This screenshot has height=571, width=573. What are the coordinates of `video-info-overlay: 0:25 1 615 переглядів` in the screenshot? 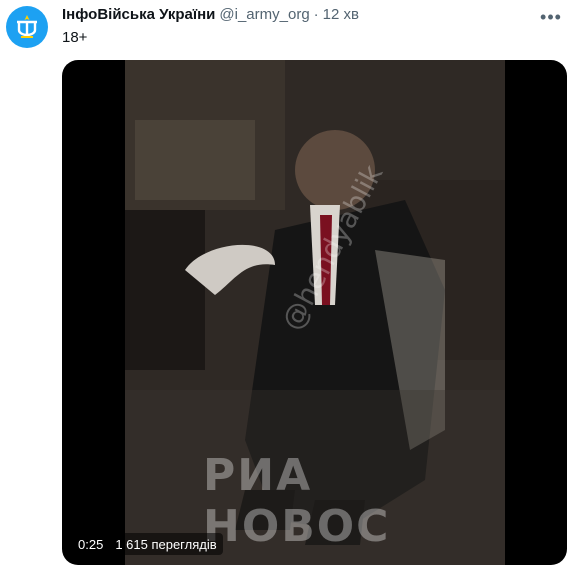 It's located at (147, 544).